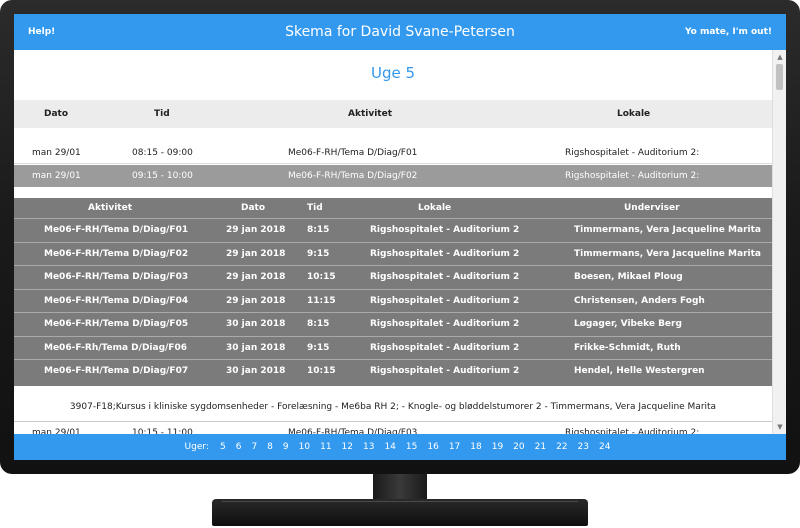 Image resolution: width=800 pixels, height=528 pixels. Describe the element at coordinates (254, 447) in the screenshot. I see `week-link-7: 7` at that location.